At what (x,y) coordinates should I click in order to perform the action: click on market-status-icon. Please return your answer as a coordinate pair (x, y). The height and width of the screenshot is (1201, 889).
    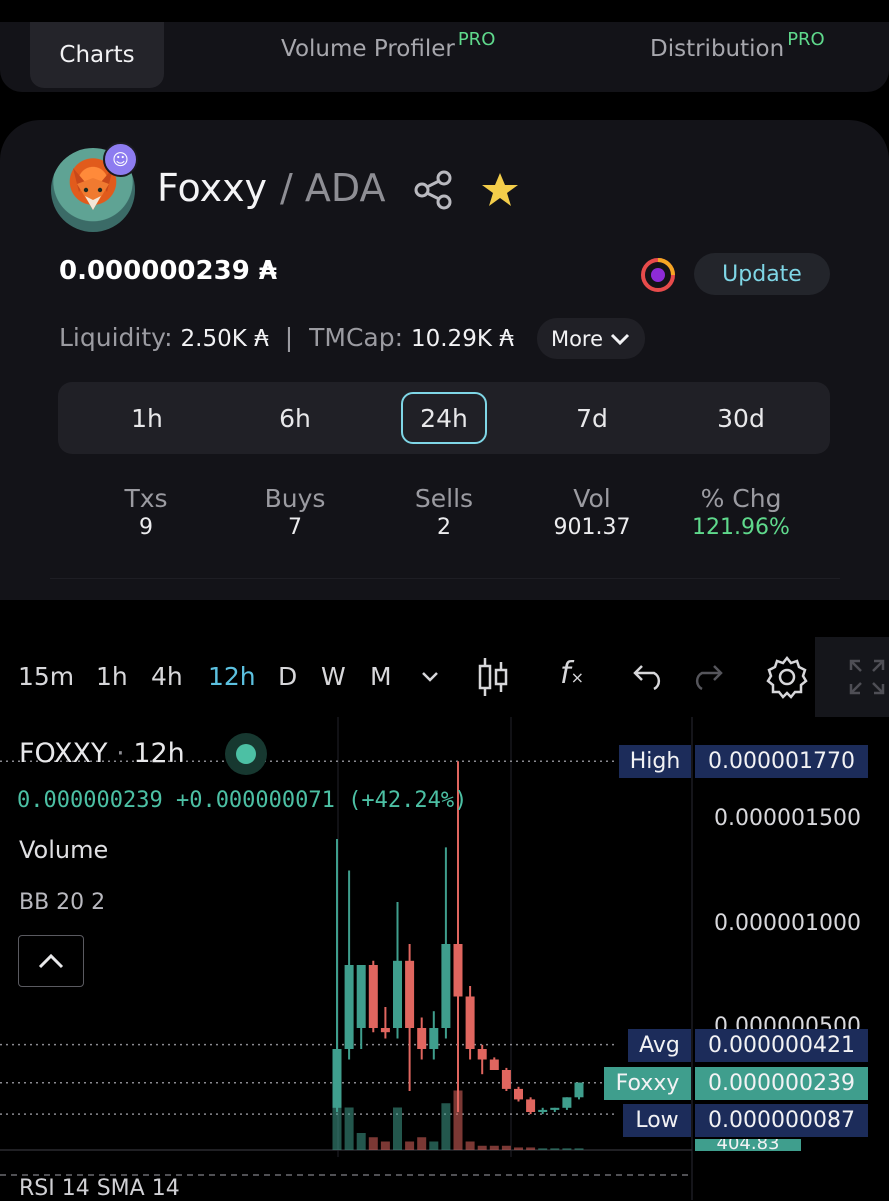
    Looking at the image, I should click on (246, 754).